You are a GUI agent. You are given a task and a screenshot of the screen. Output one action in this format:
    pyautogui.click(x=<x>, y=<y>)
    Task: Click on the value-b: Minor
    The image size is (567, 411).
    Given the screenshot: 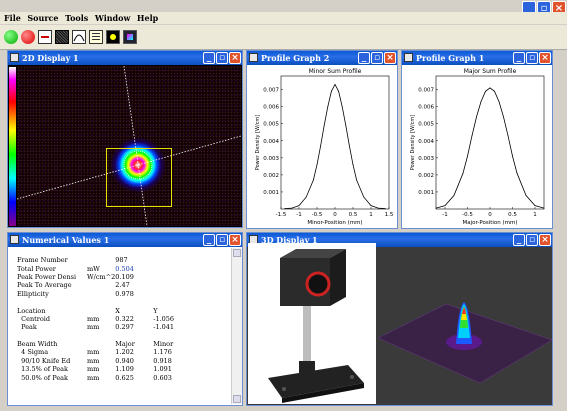 What is the action you would take?
    pyautogui.click(x=163, y=344)
    